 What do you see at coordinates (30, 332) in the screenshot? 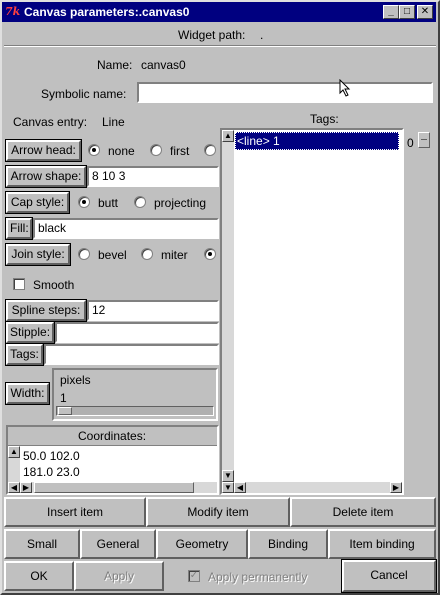
I see `stipple-button: Stipple:` at bounding box center [30, 332].